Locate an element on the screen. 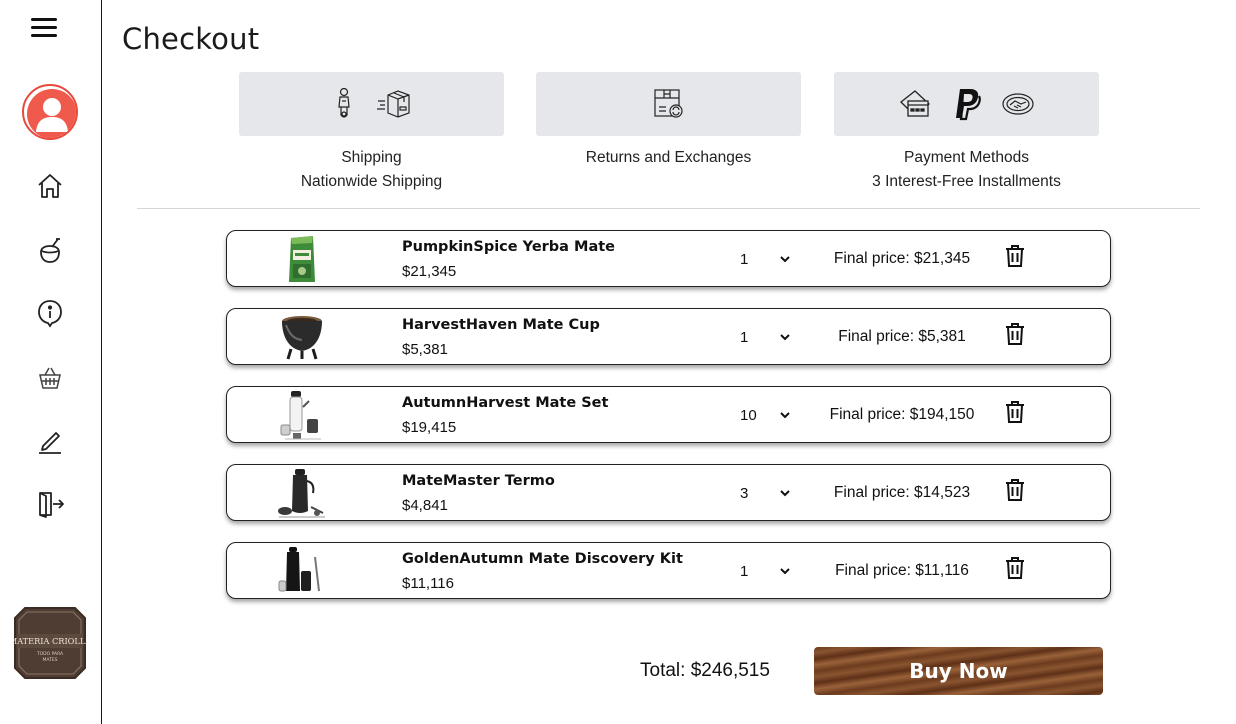  svg-text: MATES is located at coordinates (49, 660).